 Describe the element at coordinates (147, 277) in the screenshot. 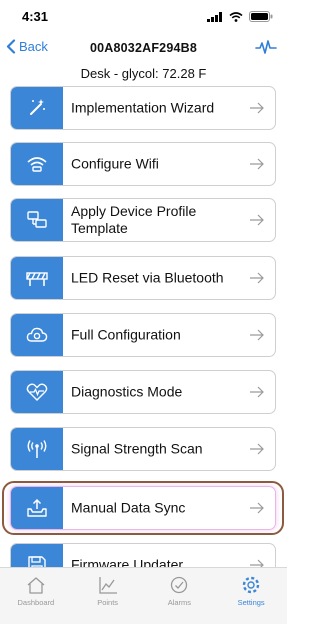

I see `menu-item-label: LED Reset via Bluetooth` at that location.